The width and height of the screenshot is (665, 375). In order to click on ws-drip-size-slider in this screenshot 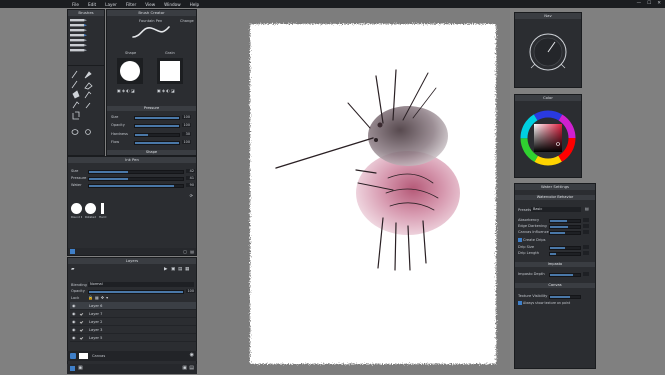, I will do `click(565, 248)`.